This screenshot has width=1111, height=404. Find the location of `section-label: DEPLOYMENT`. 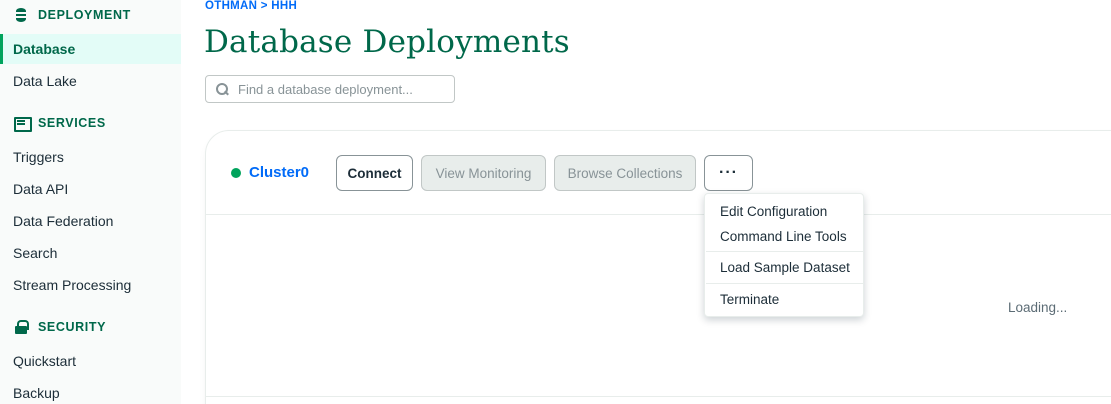

section-label: DEPLOYMENT is located at coordinates (84, 15).